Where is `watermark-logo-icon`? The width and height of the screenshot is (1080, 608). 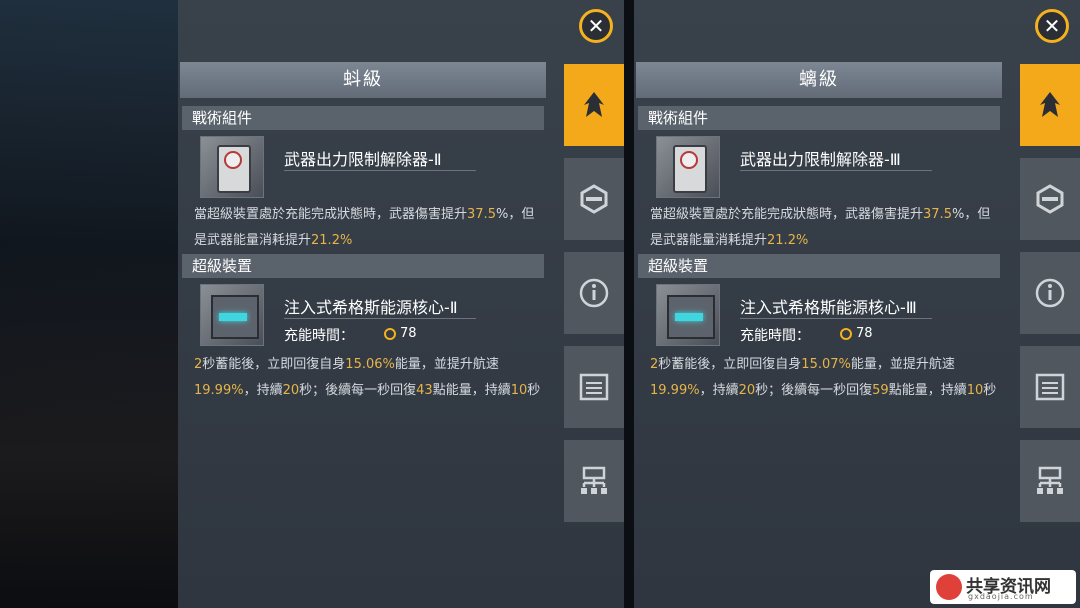 watermark-logo-icon is located at coordinates (949, 587).